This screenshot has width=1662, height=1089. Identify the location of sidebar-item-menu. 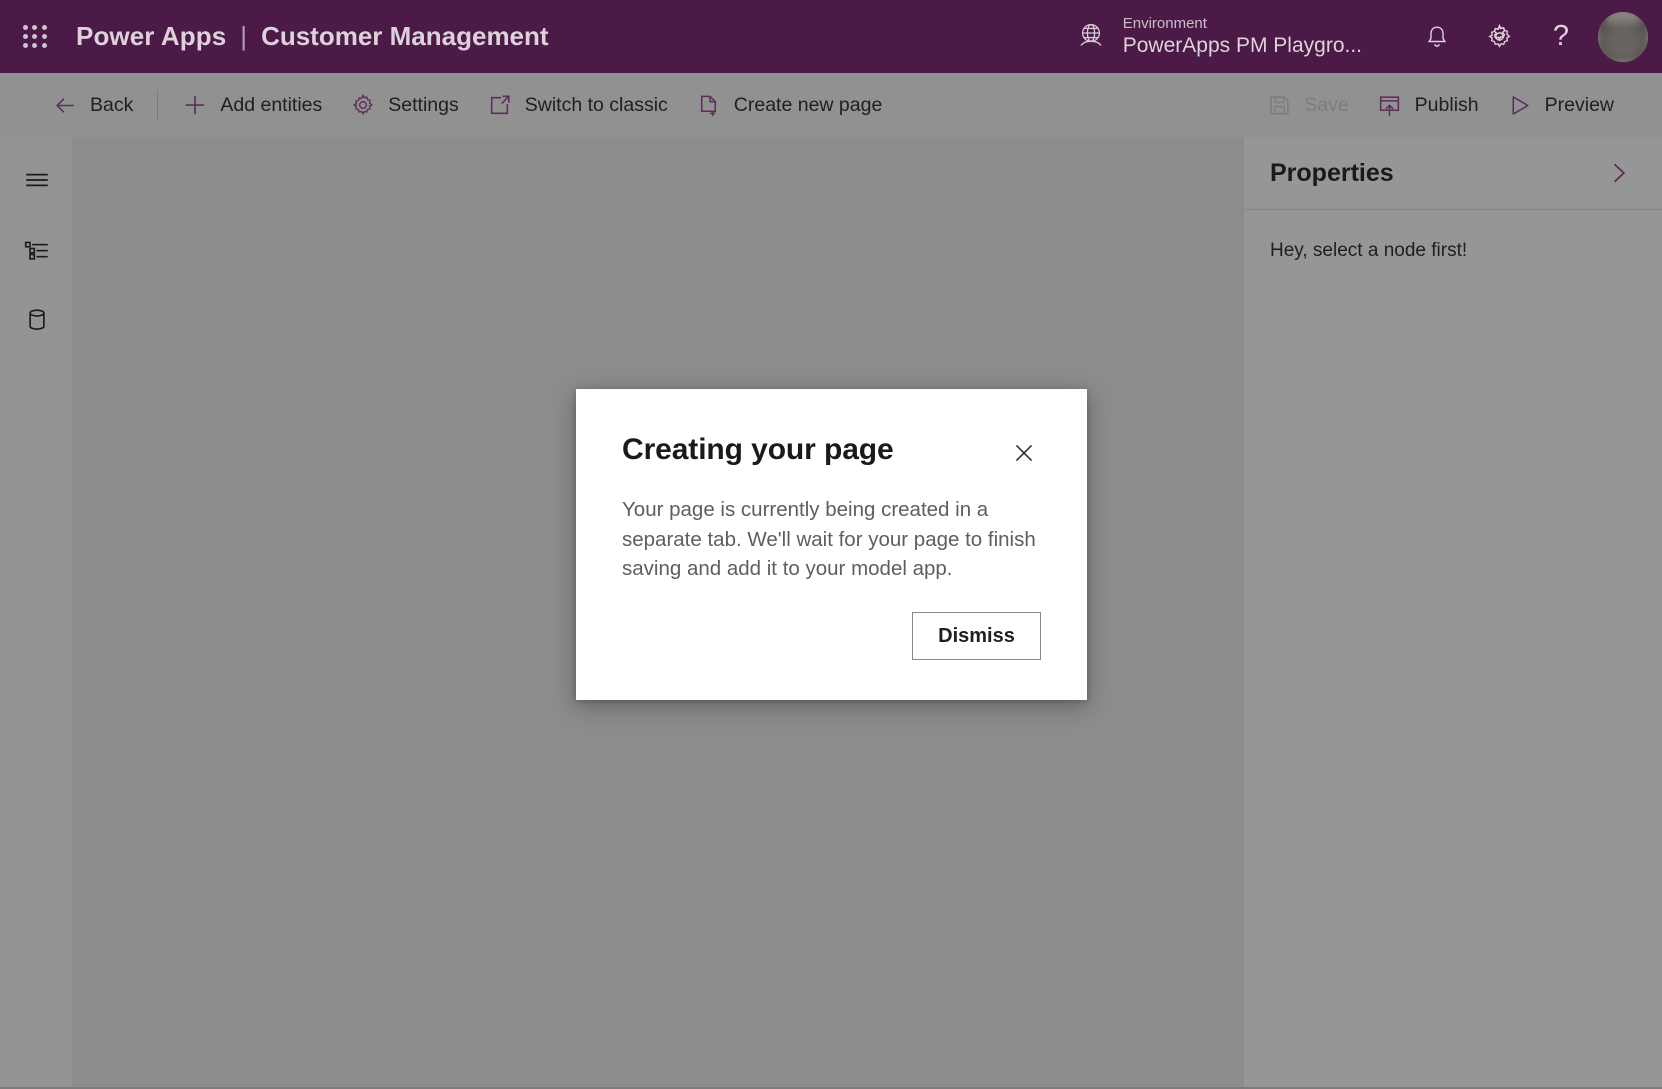
(36, 180).